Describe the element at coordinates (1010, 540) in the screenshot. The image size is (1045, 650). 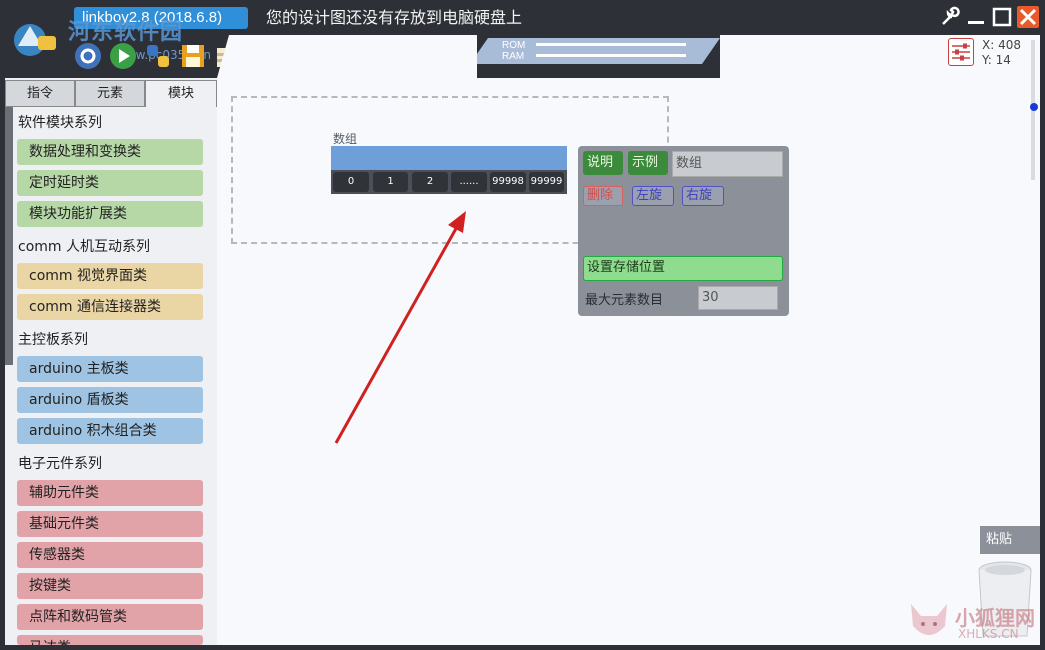
I see `paste-button: 粘贴` at that location.